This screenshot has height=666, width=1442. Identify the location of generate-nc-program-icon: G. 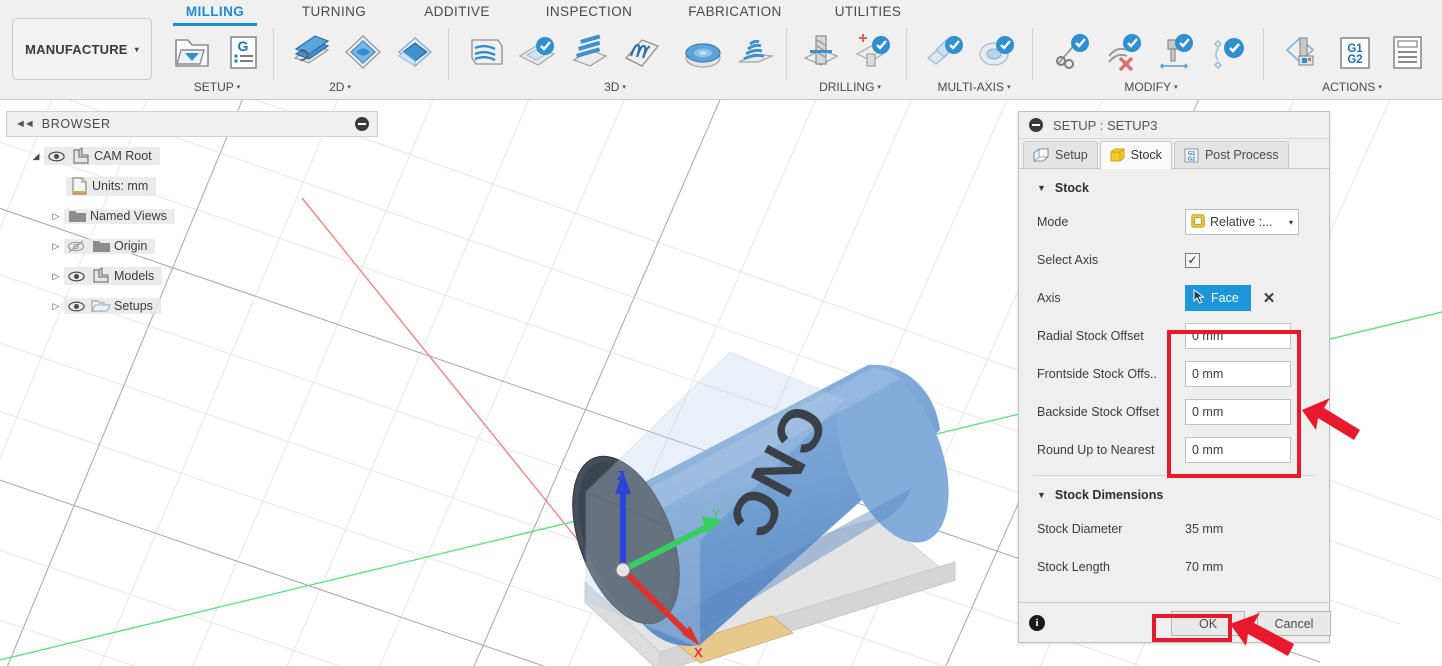
(243, 52).